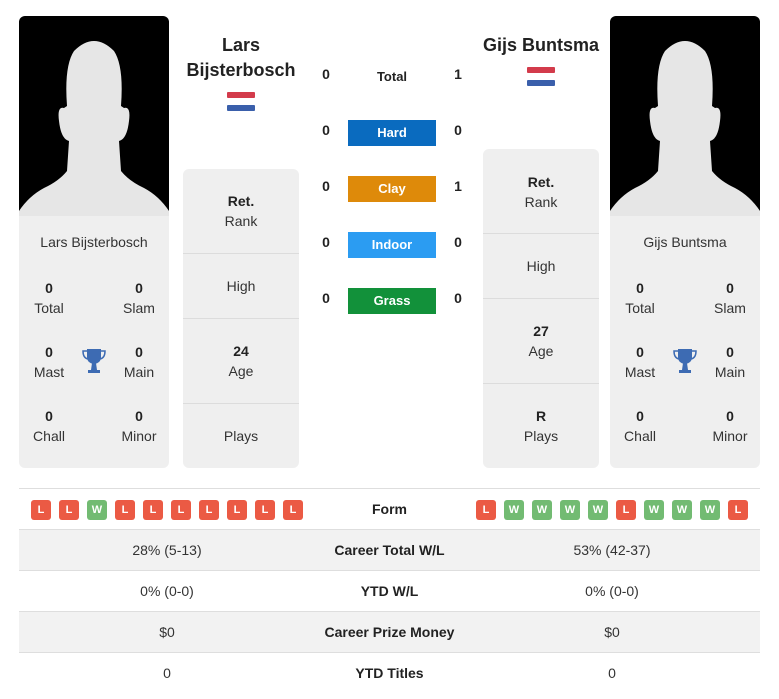 This screenshot has width=779, height=699. What do you see at coordinates (458, 298) in the screenshot?
I see `h2h-grass-p2: 0` at bounding box center [458, 298].